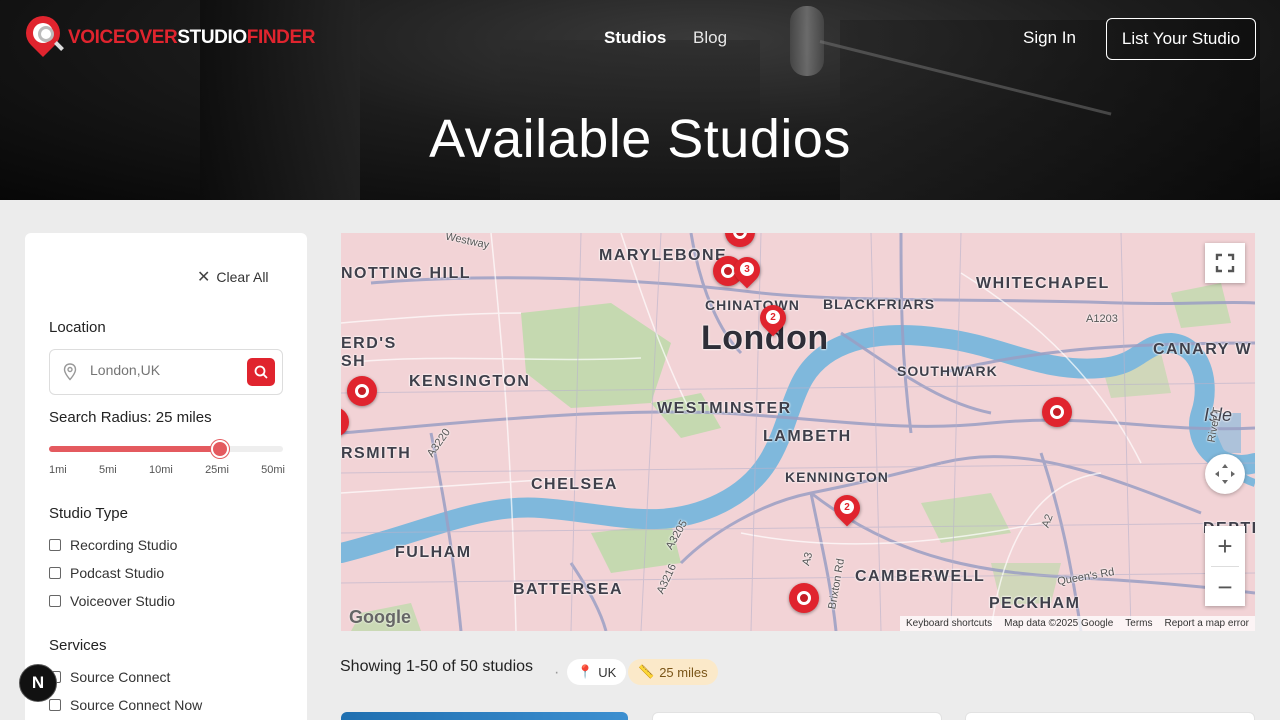  Describe the element at coordinates (38, 683) in the screenshot. I see `dev-tools-badge: N` at that location.